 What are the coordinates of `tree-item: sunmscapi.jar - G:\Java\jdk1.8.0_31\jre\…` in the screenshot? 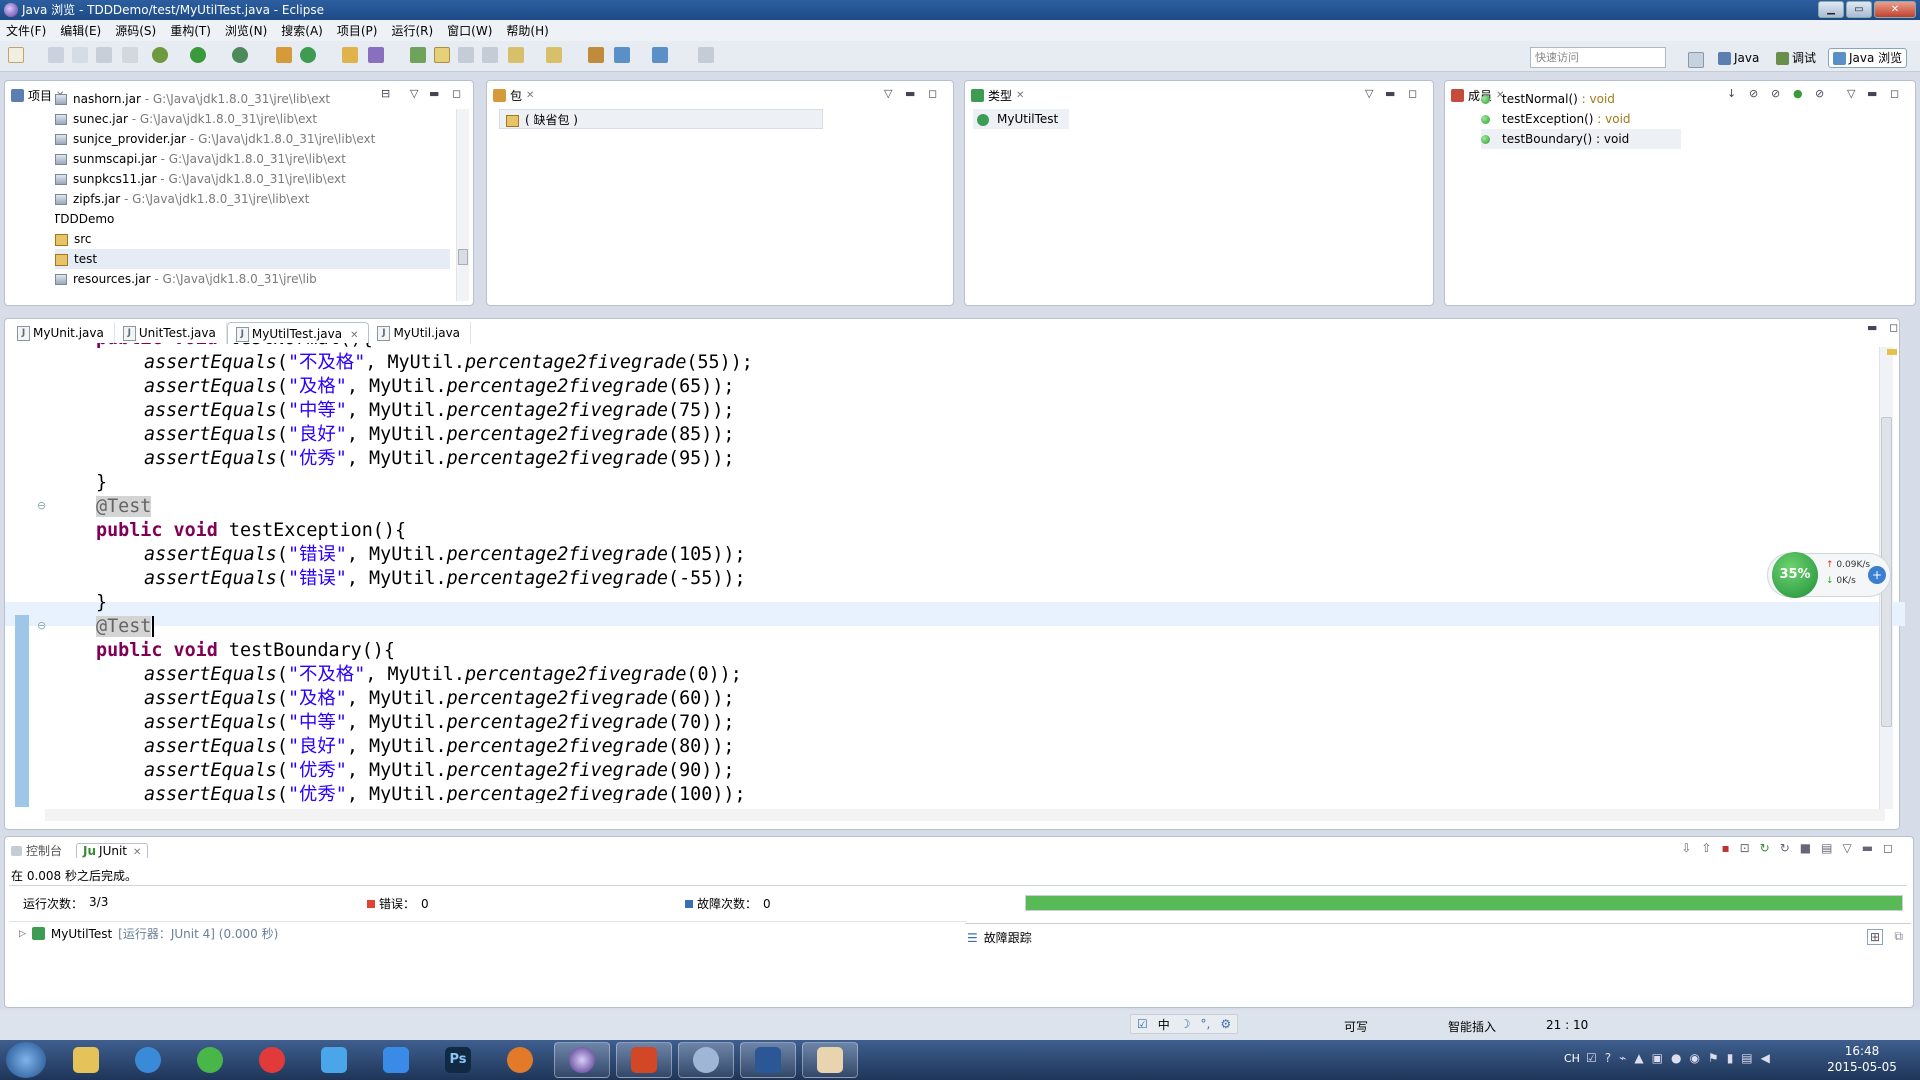 It's located at (252, 159).